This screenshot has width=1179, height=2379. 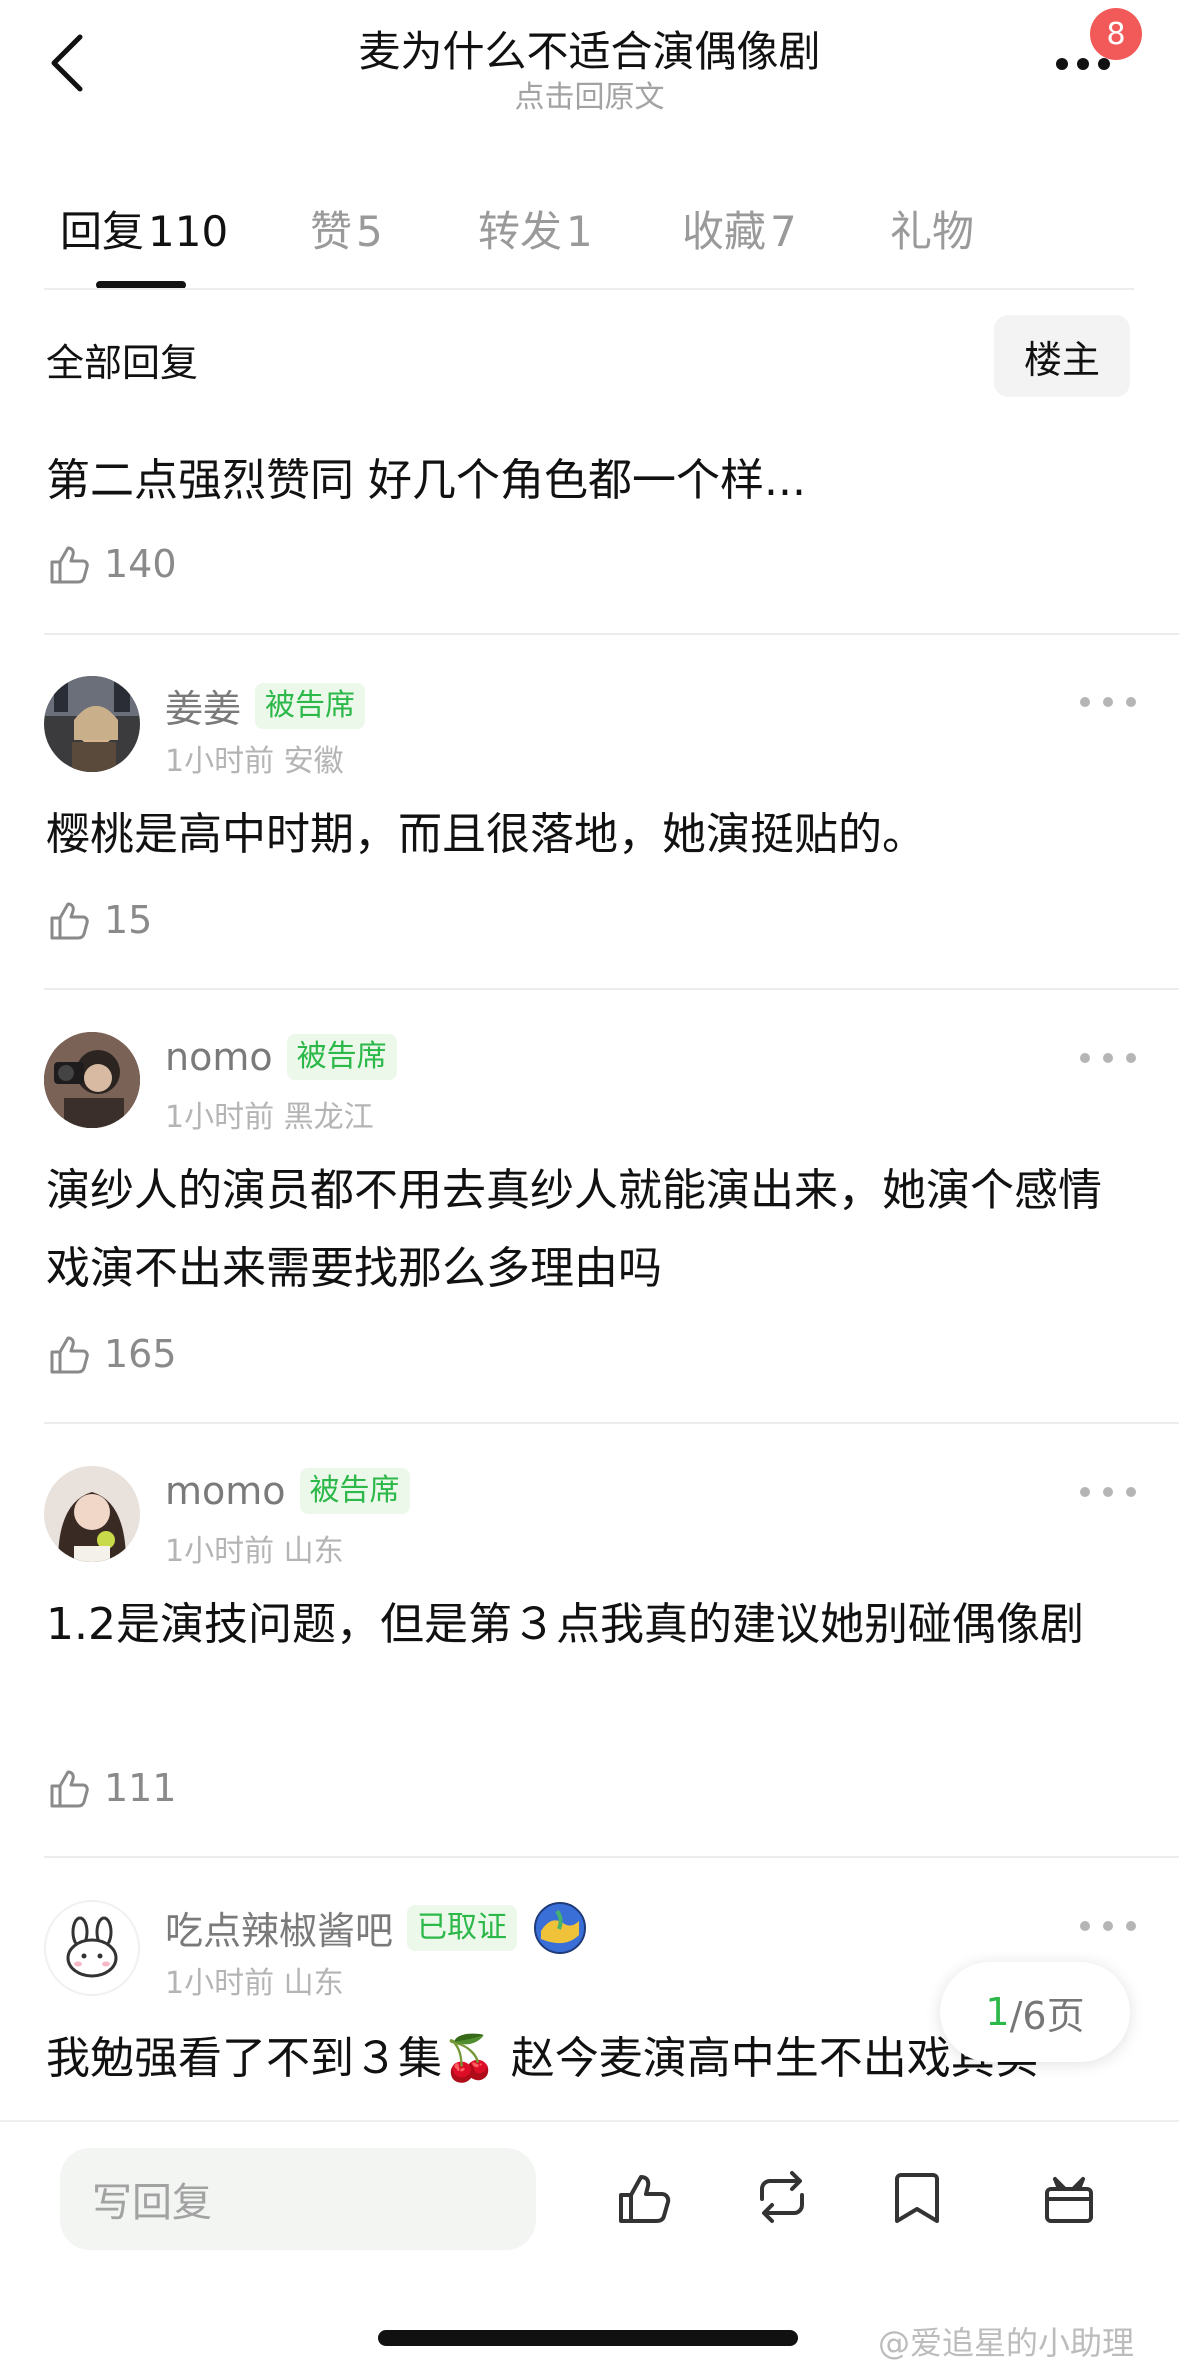 I want to click on view-original-link: 点击回原文, so click(x=589, y=94).